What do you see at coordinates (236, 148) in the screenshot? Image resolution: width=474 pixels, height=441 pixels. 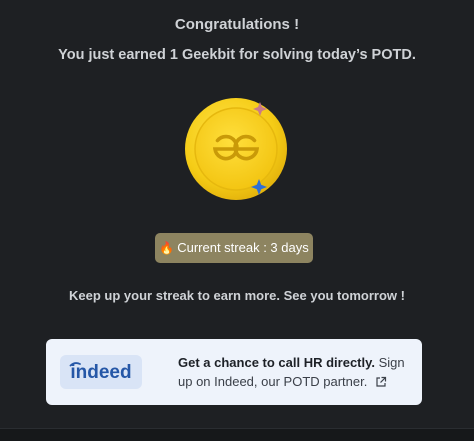 I see `geekbit-coin-icon` at bounding box center [236, 148].